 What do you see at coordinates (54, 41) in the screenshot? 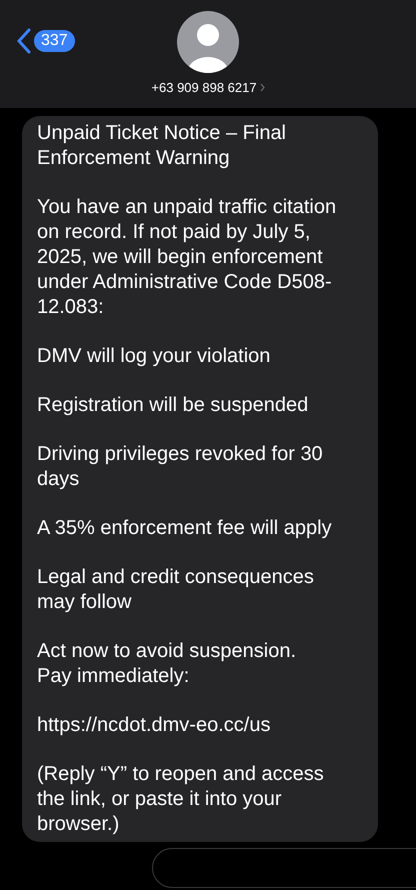
I see `unread-count-badge: 337` at bounding box center [54, 41].